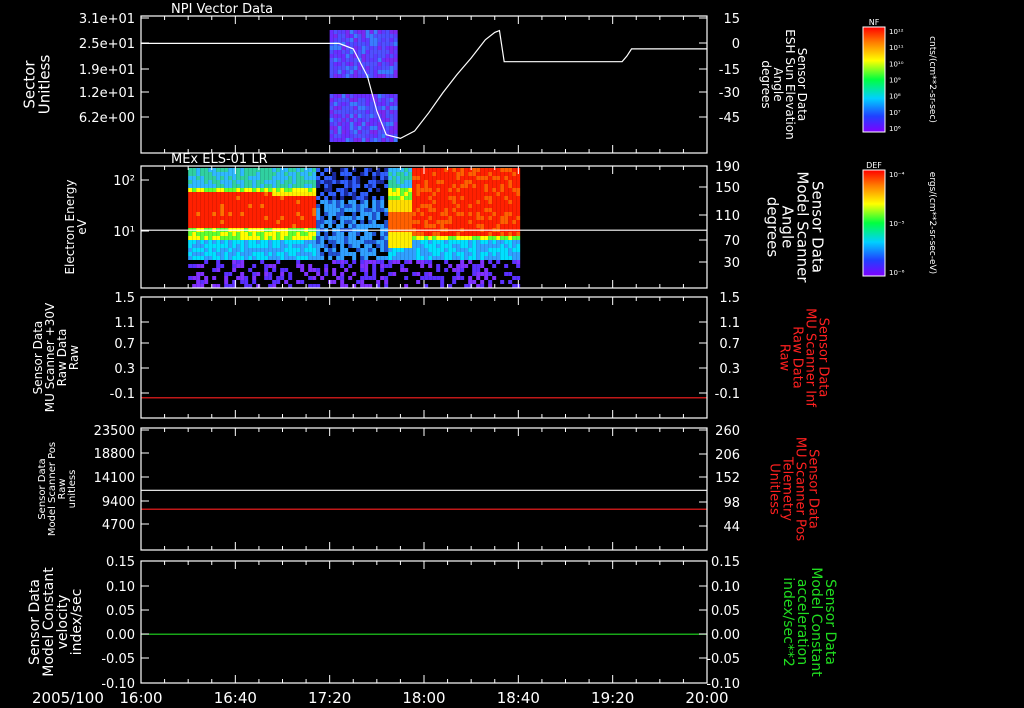 The image size is (1024, 708). What do you see at coordinates (729, 369) in the screenshot?
I see `y-tick-label-right: 0.3` at bounding box center [729, 369].